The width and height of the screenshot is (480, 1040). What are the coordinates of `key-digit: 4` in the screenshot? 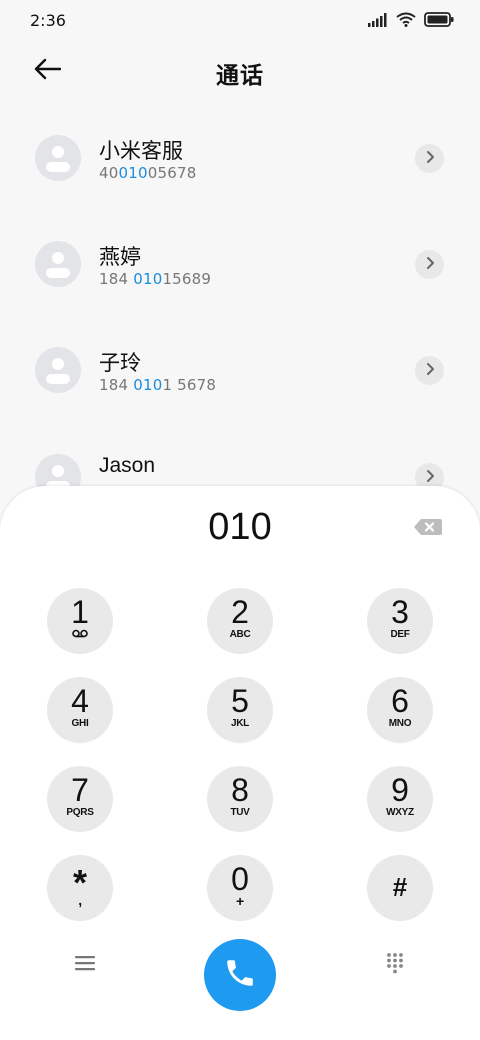 It's located at (80, 701).